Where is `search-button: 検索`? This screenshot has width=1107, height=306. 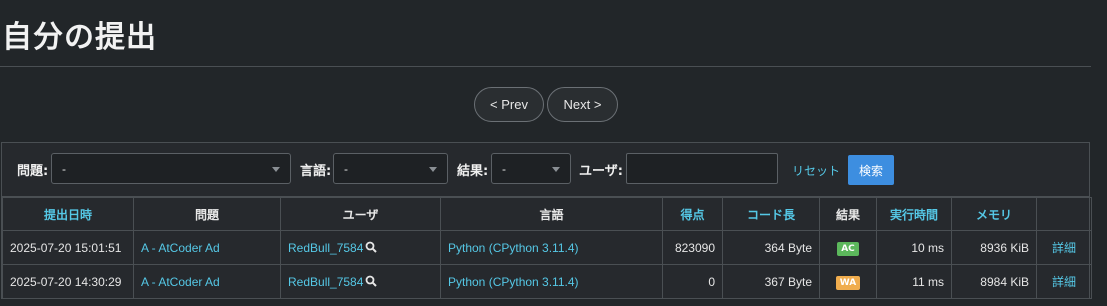 search-button: 検索 is located at coordinates (871, 170).